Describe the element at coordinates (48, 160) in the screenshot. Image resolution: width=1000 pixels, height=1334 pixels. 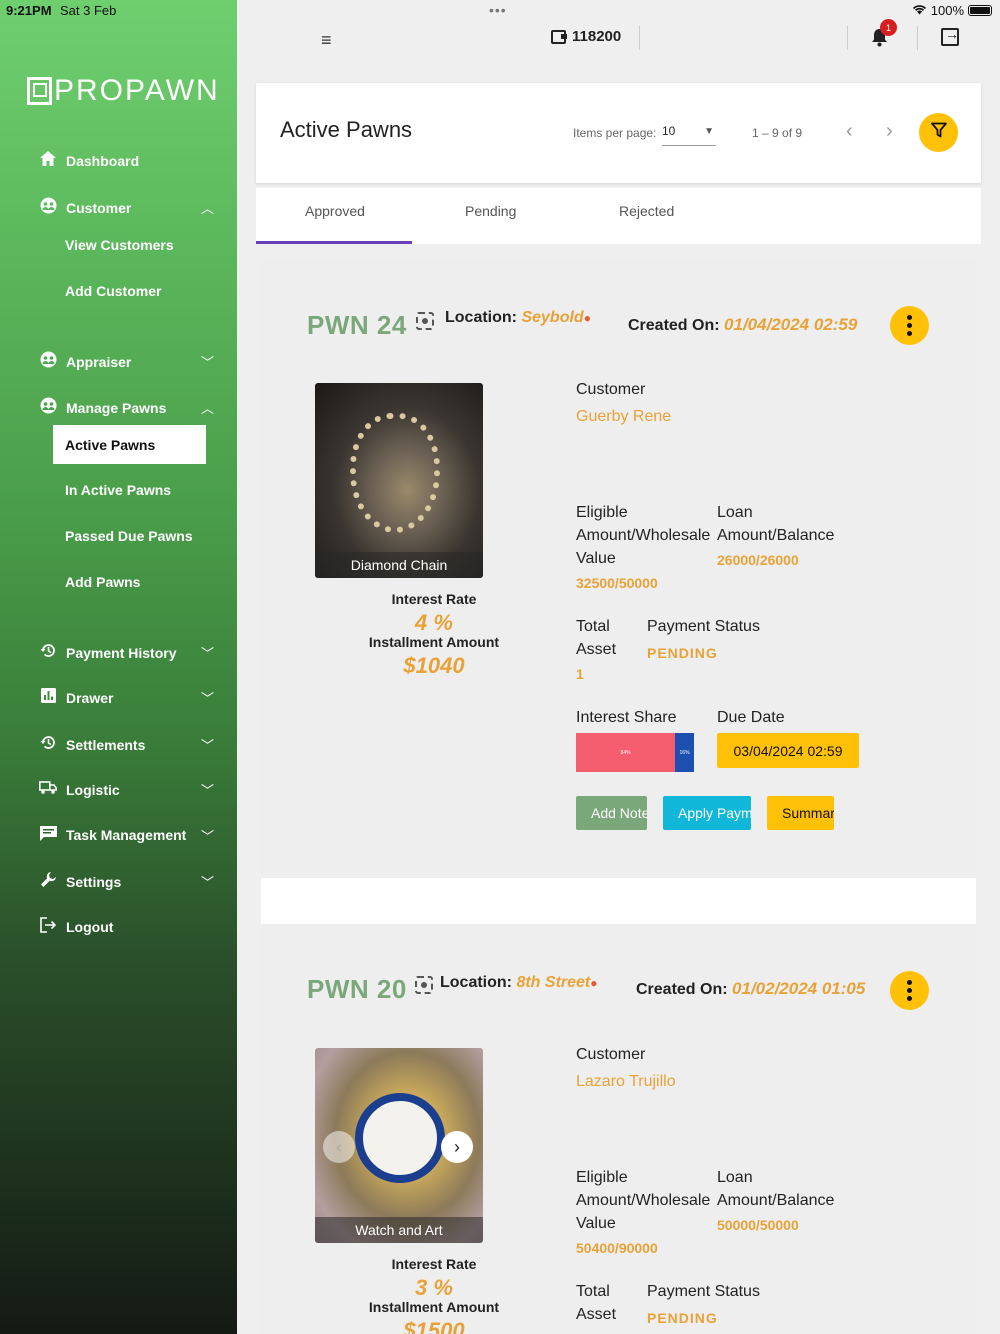
I see `home-icon` at that location.